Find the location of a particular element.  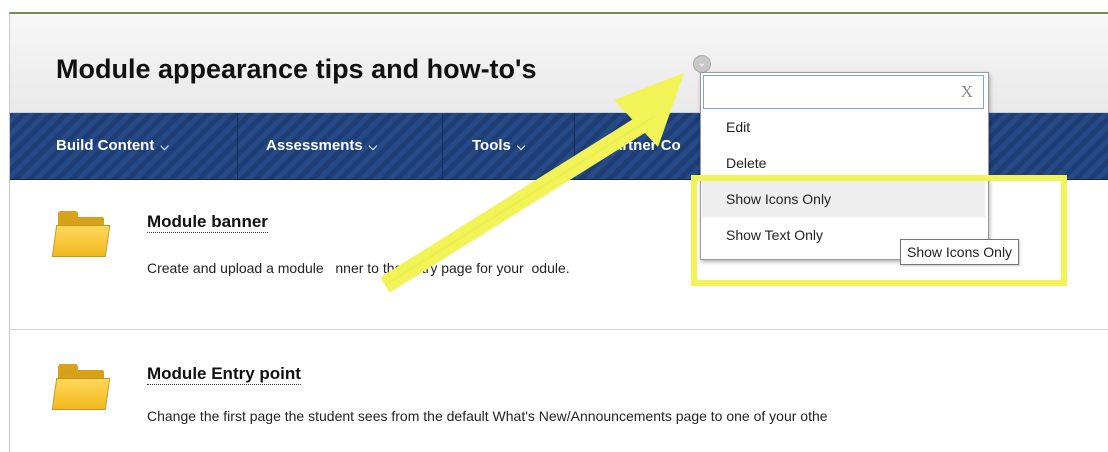

menu-assessments: Assessments ⌵ is located at coordinates (340, 146).